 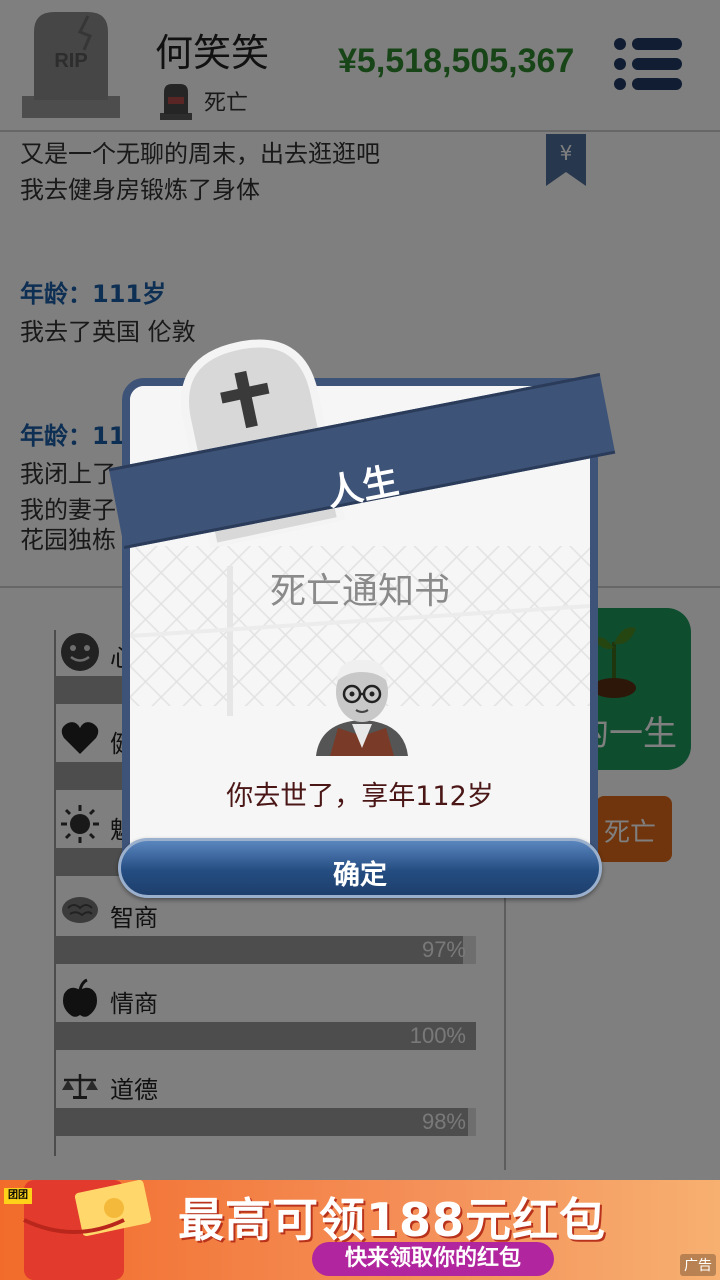 What do you see at coordinates (359, 591) in the screenshot?
I see `dialog-title: 死亡通知书` at bounding box center [359, 591].